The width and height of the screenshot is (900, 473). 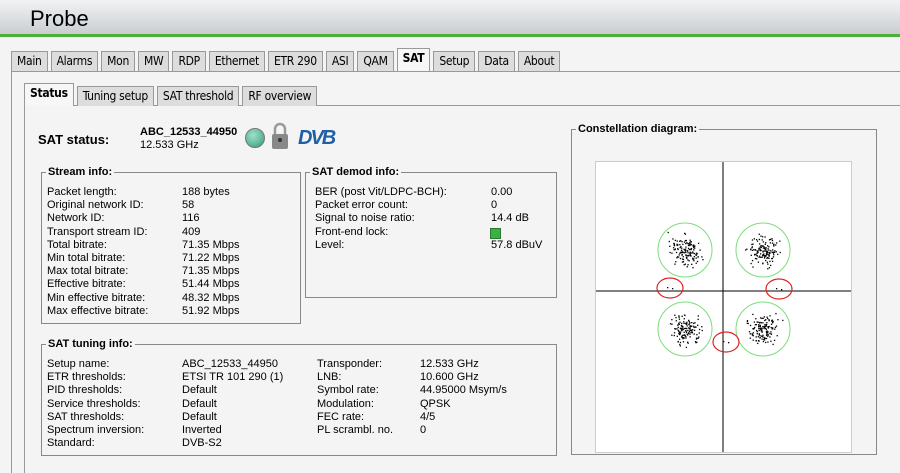 I want to click on stream-info-label: Min total bitrate:, so click(x=86, y=258).